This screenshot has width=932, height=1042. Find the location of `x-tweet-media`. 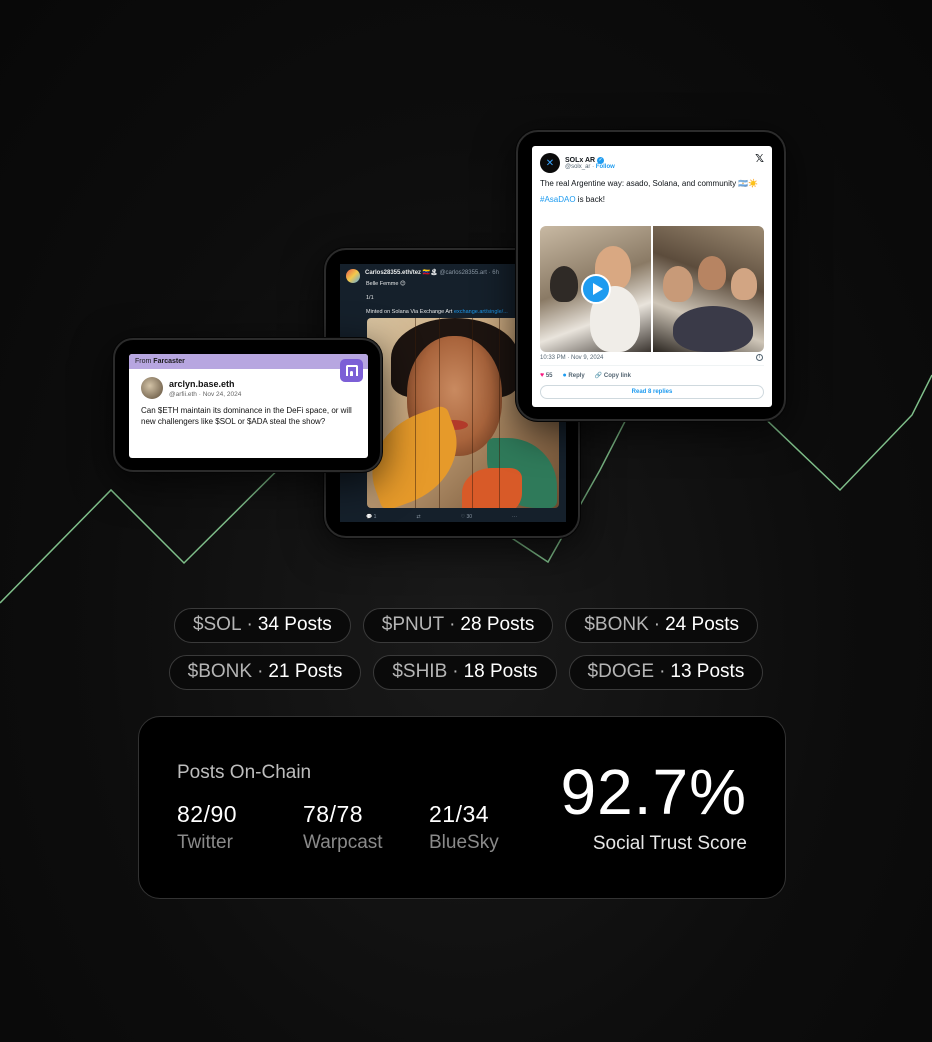

x-tweet-media is located at coordinates (652, 289).